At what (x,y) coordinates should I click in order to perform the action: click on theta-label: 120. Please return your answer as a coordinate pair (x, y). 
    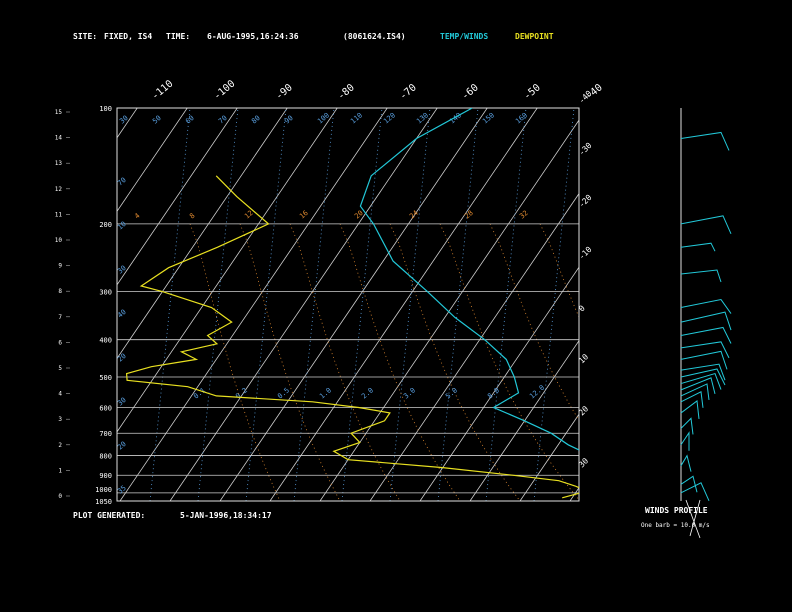
    Looking at the image, I should click on (389, 118).